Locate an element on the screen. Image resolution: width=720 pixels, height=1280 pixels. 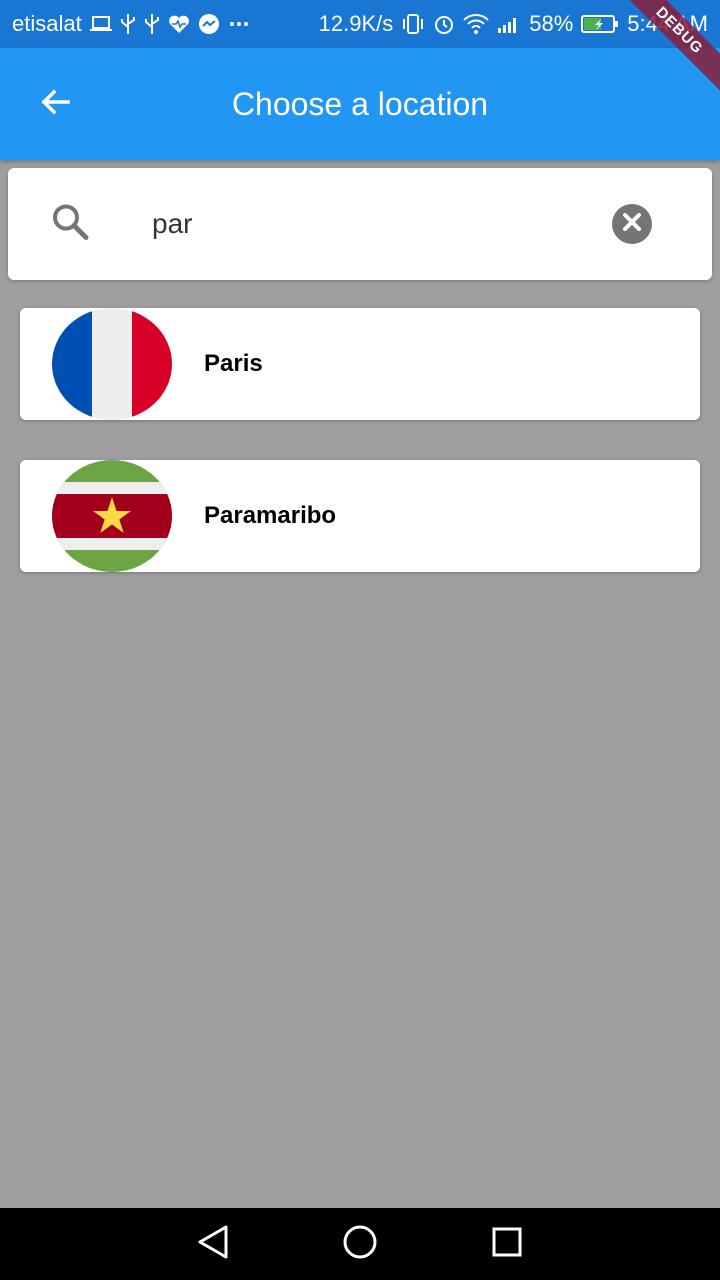
carrier-label: etisalat is located at coordinates (47, 23).